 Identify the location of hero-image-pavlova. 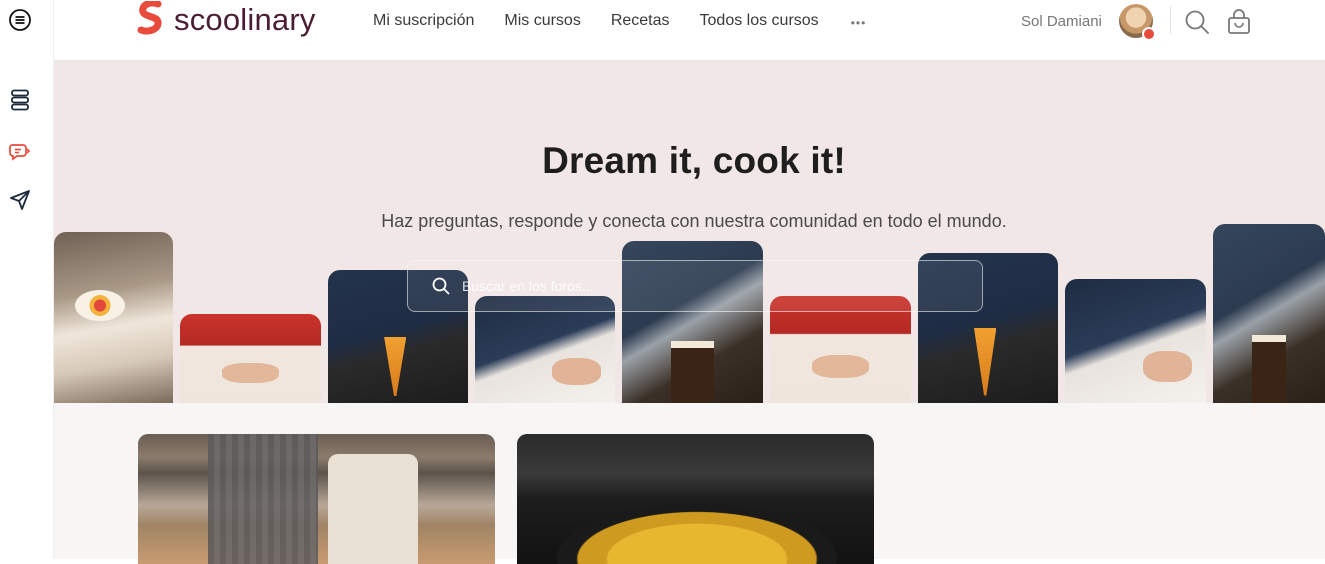
(113, 317).